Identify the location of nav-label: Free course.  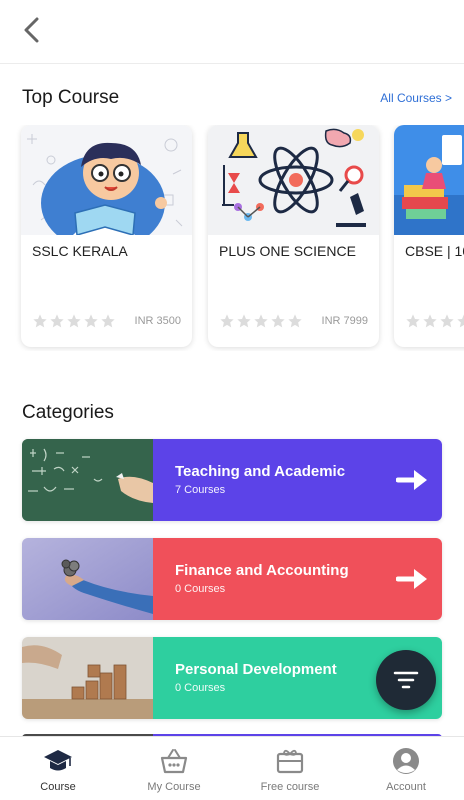
(290, 787).